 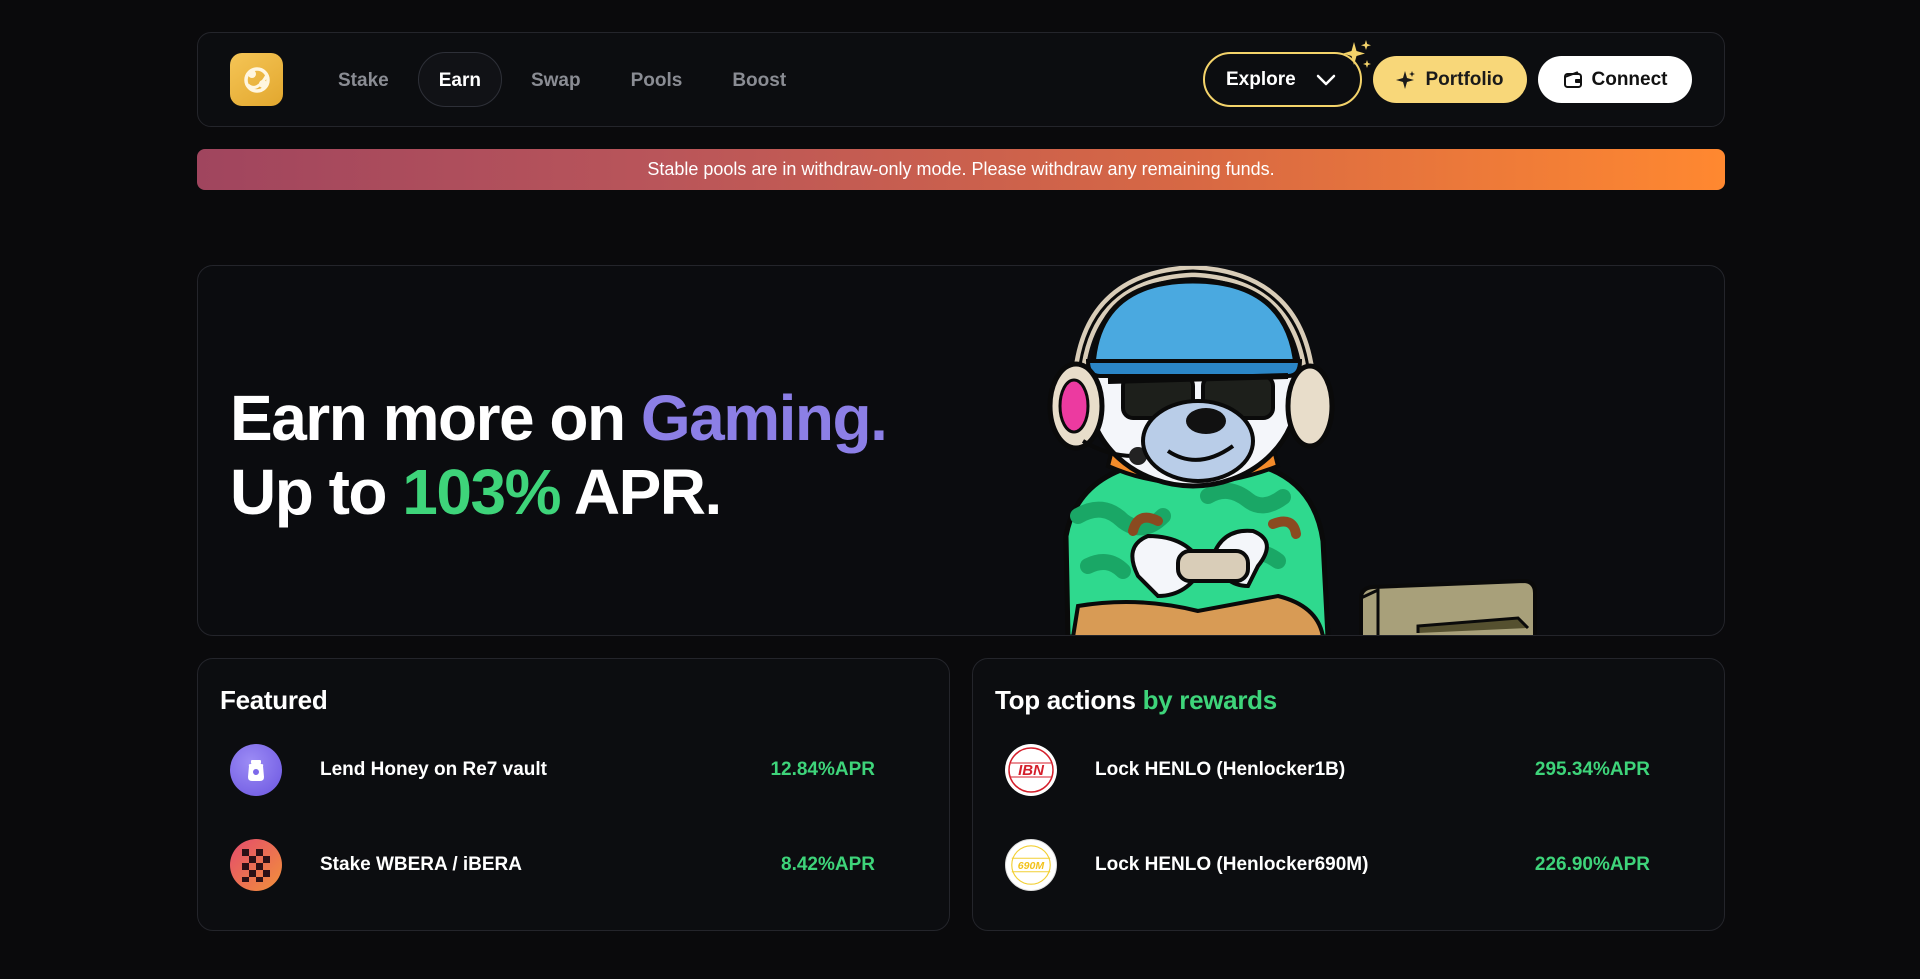 I want to click on top-action-item-apr: 226.90%APR, so click(x=1592, y=864).